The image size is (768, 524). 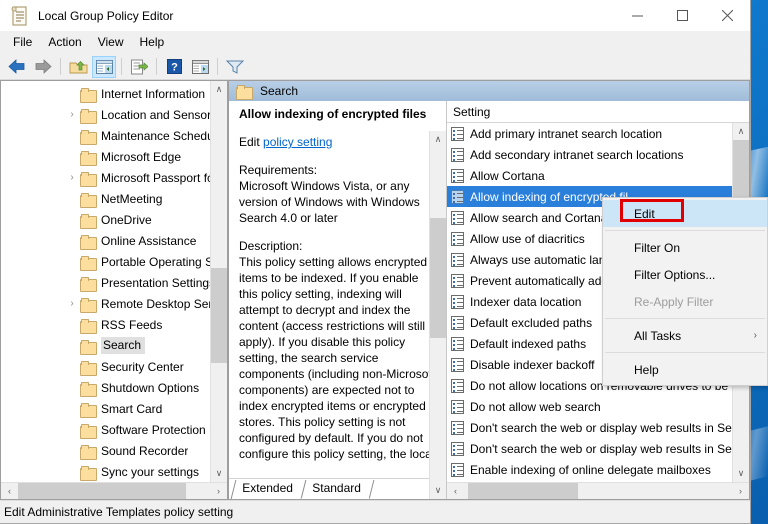 I want to click on menu-help: Help, so click(x=152, y=42).